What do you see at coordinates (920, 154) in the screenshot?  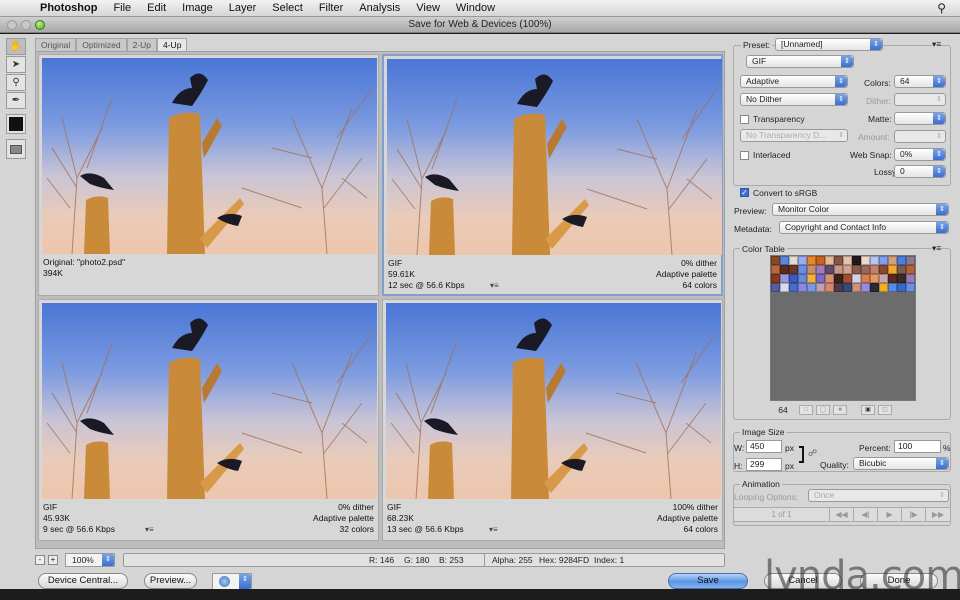 I see `websnap-field: 0% ⇕` at bounding box center [920, 154].